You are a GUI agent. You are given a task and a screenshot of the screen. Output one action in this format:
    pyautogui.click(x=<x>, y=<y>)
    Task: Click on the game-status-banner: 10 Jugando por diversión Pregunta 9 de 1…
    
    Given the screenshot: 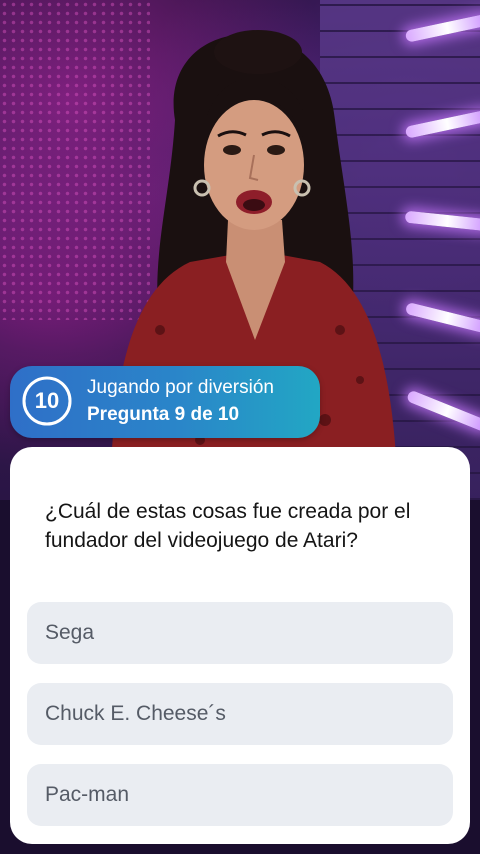 What is the action you would take?
    pyautogui.click(x=165, y=402)
    